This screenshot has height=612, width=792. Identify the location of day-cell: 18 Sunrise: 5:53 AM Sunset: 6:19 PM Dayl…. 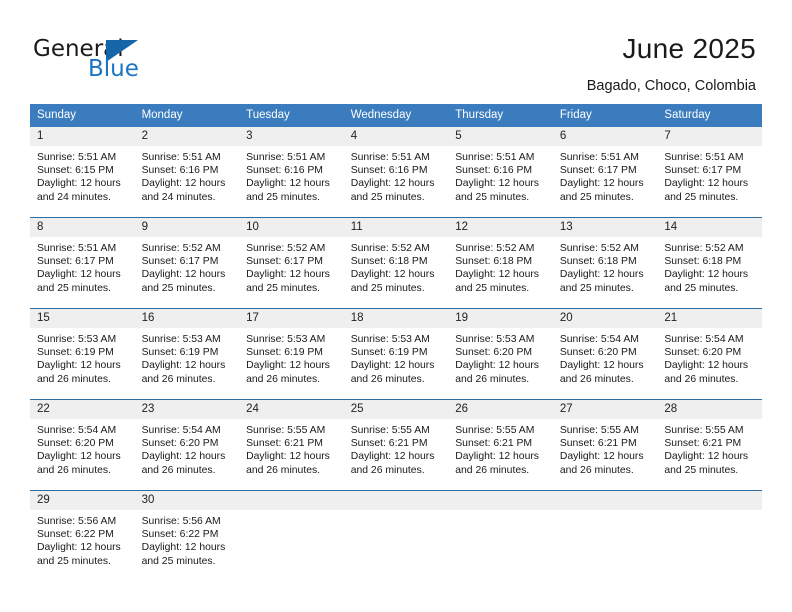
(396, 354).